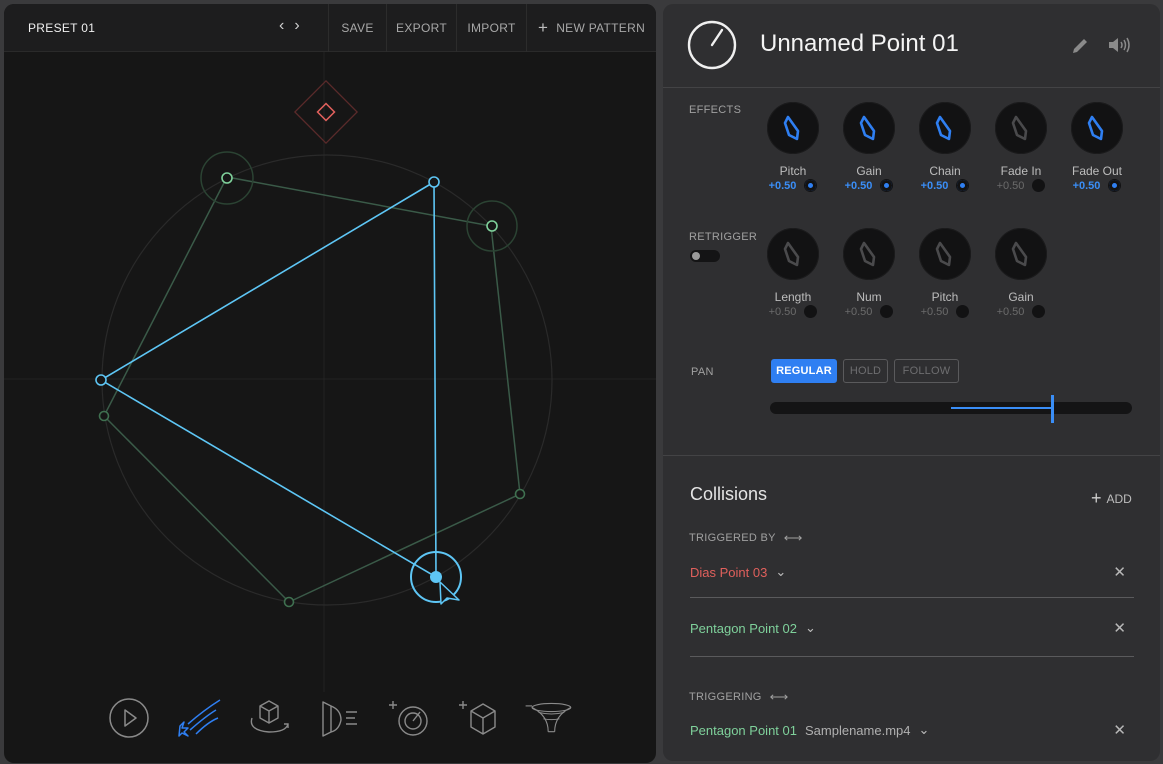  What do you see at coordinates (543, 27) in the screenshot?
I see `plus-icon: +` at bounding box center [543, 27].